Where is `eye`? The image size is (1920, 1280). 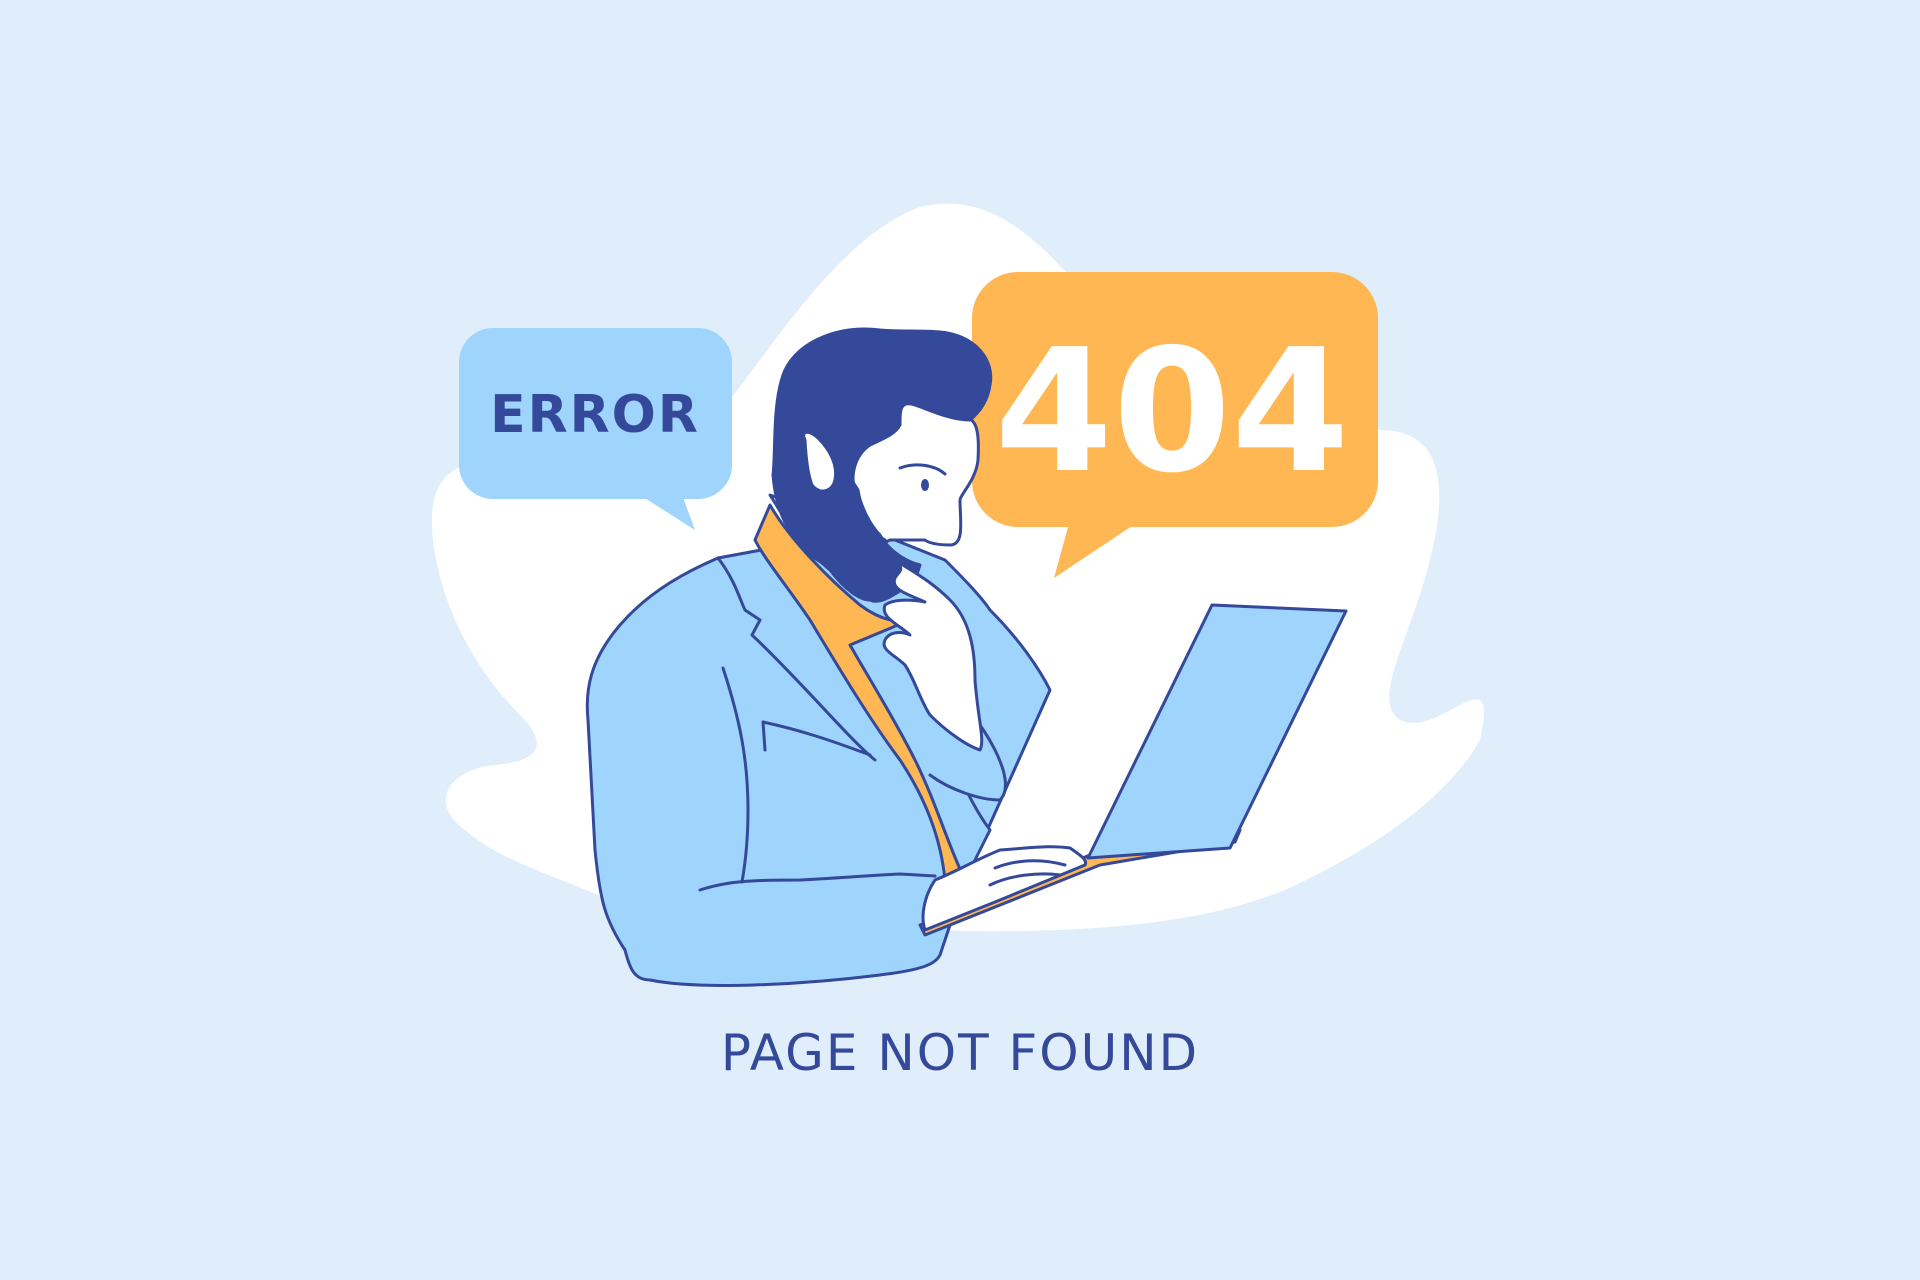 eye is located at coordinates (925, 485).